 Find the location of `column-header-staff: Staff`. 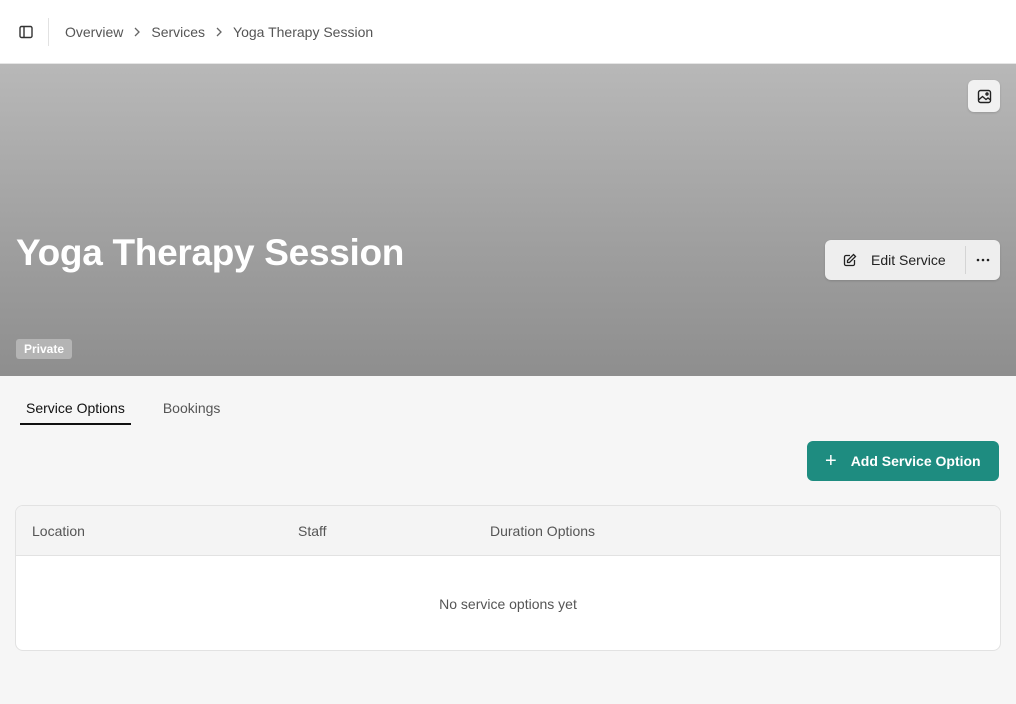

column-header-staff: Staff is located at coordinates (312, 531).